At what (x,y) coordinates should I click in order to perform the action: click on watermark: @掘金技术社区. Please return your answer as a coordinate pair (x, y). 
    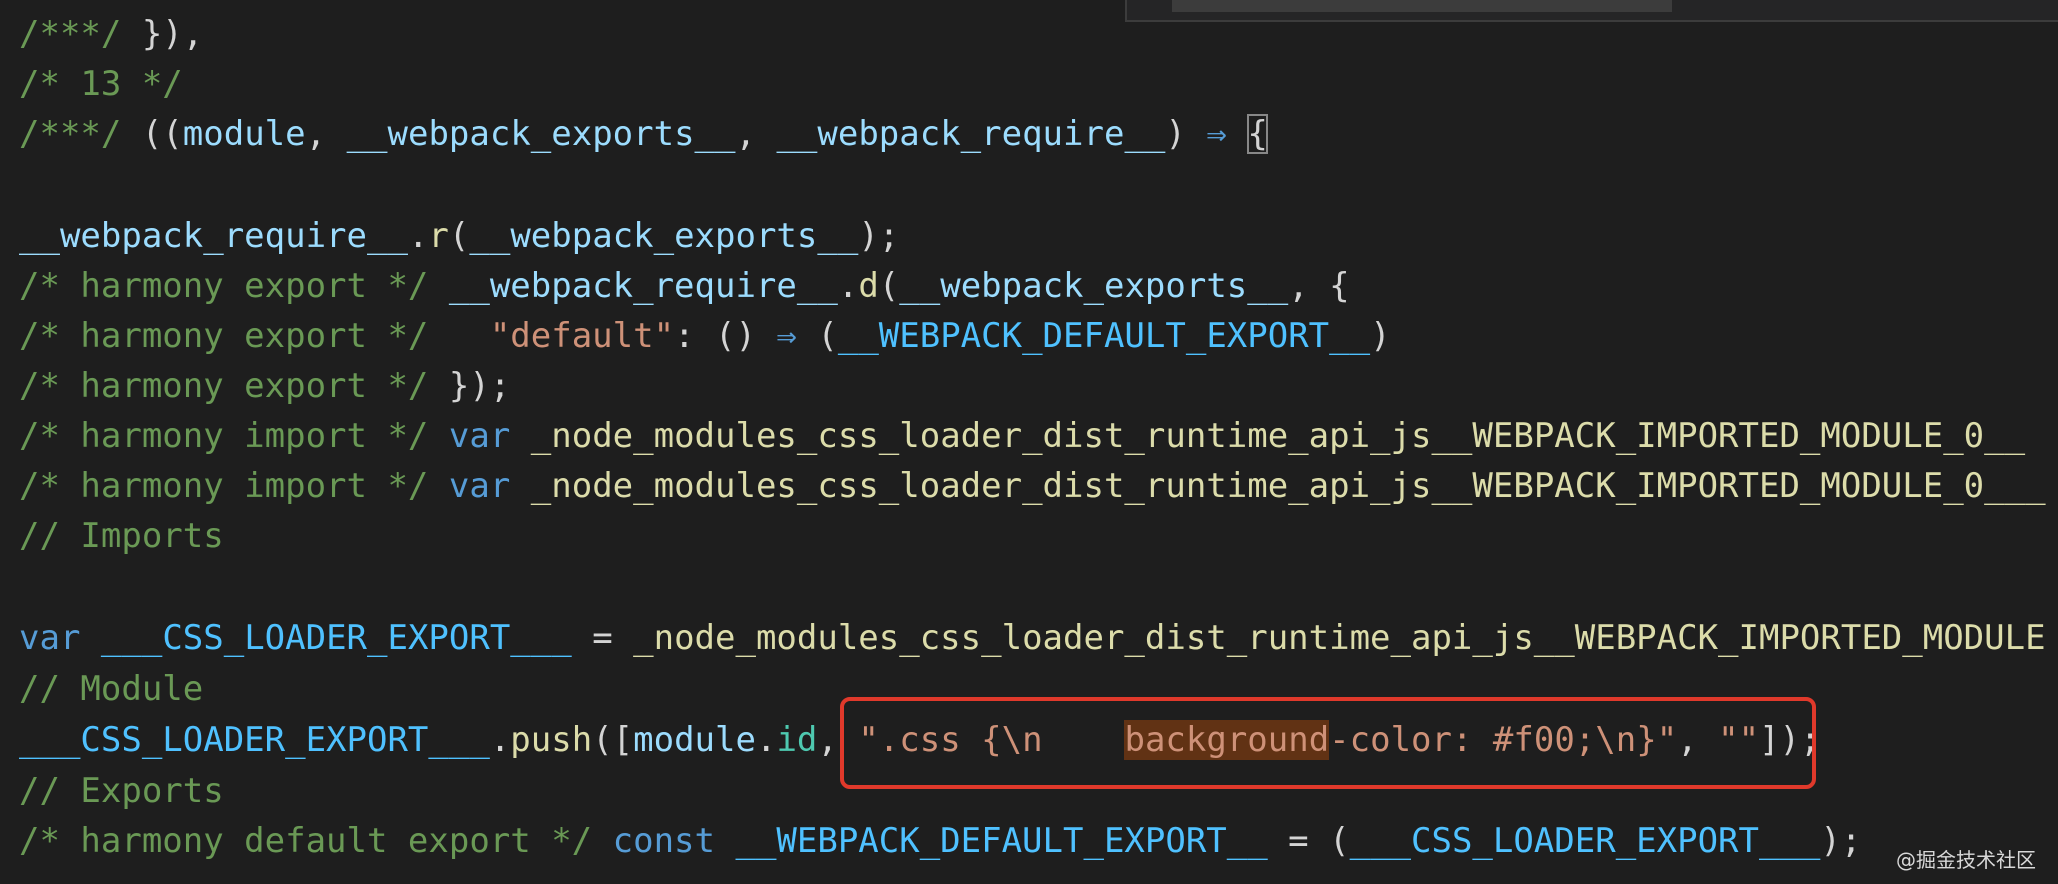
    Looking at the image, I should click on (1966, 860).